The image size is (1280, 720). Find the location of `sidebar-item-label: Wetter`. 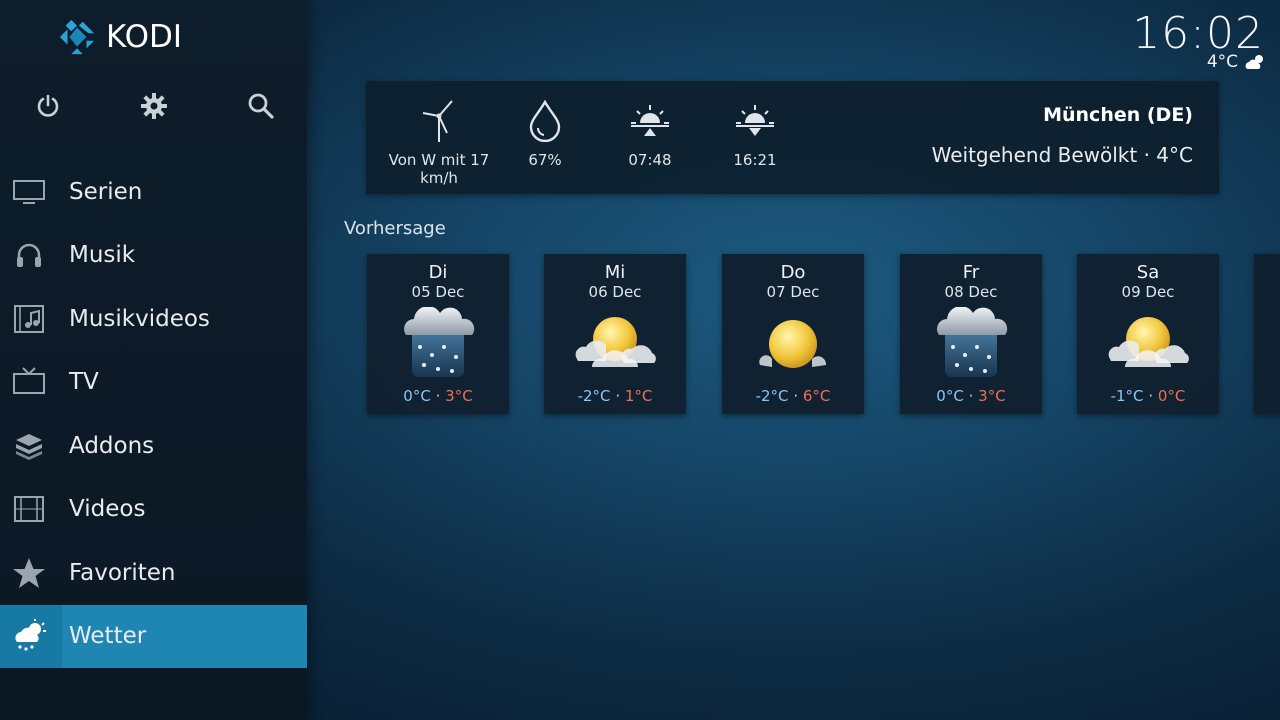

sidebar-item-label: Wetter is located at coordinates (108, 636).